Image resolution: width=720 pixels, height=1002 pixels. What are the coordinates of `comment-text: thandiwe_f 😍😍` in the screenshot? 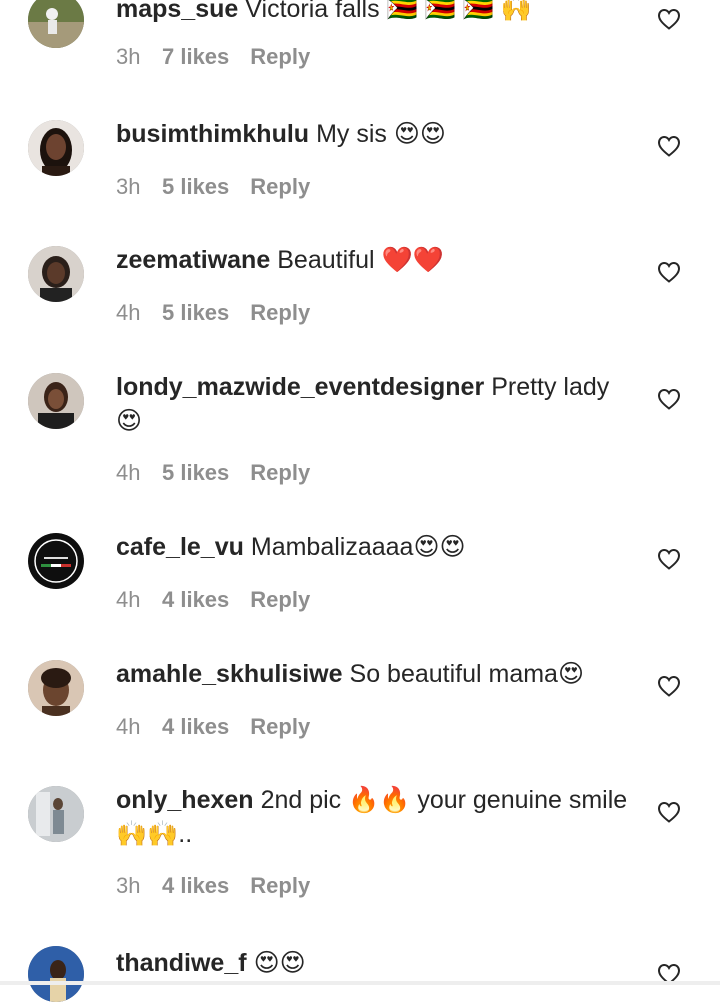 It's located at (376, 963).